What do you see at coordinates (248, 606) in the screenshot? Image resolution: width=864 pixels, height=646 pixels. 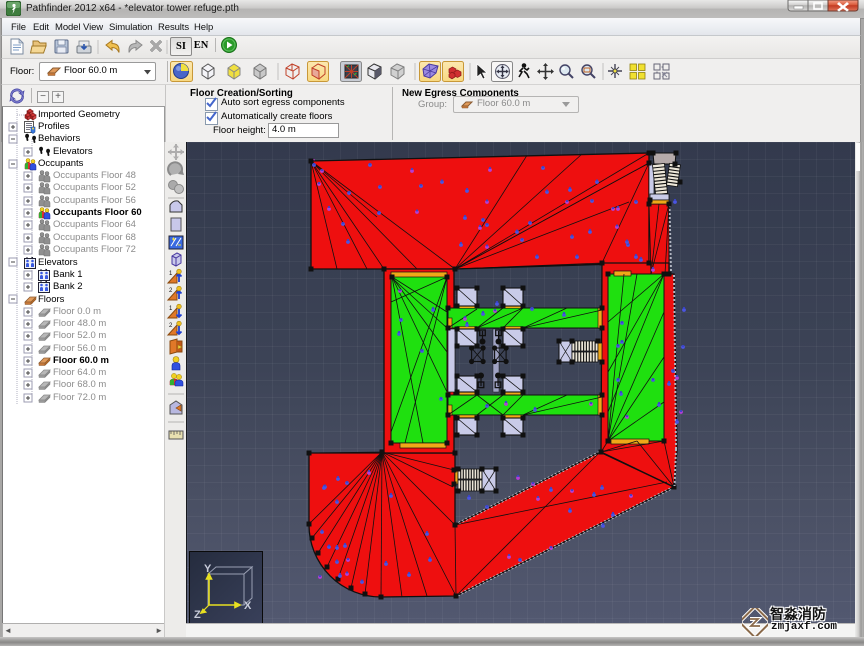 I see `svg-text: X` at bounding box center [248, 606].